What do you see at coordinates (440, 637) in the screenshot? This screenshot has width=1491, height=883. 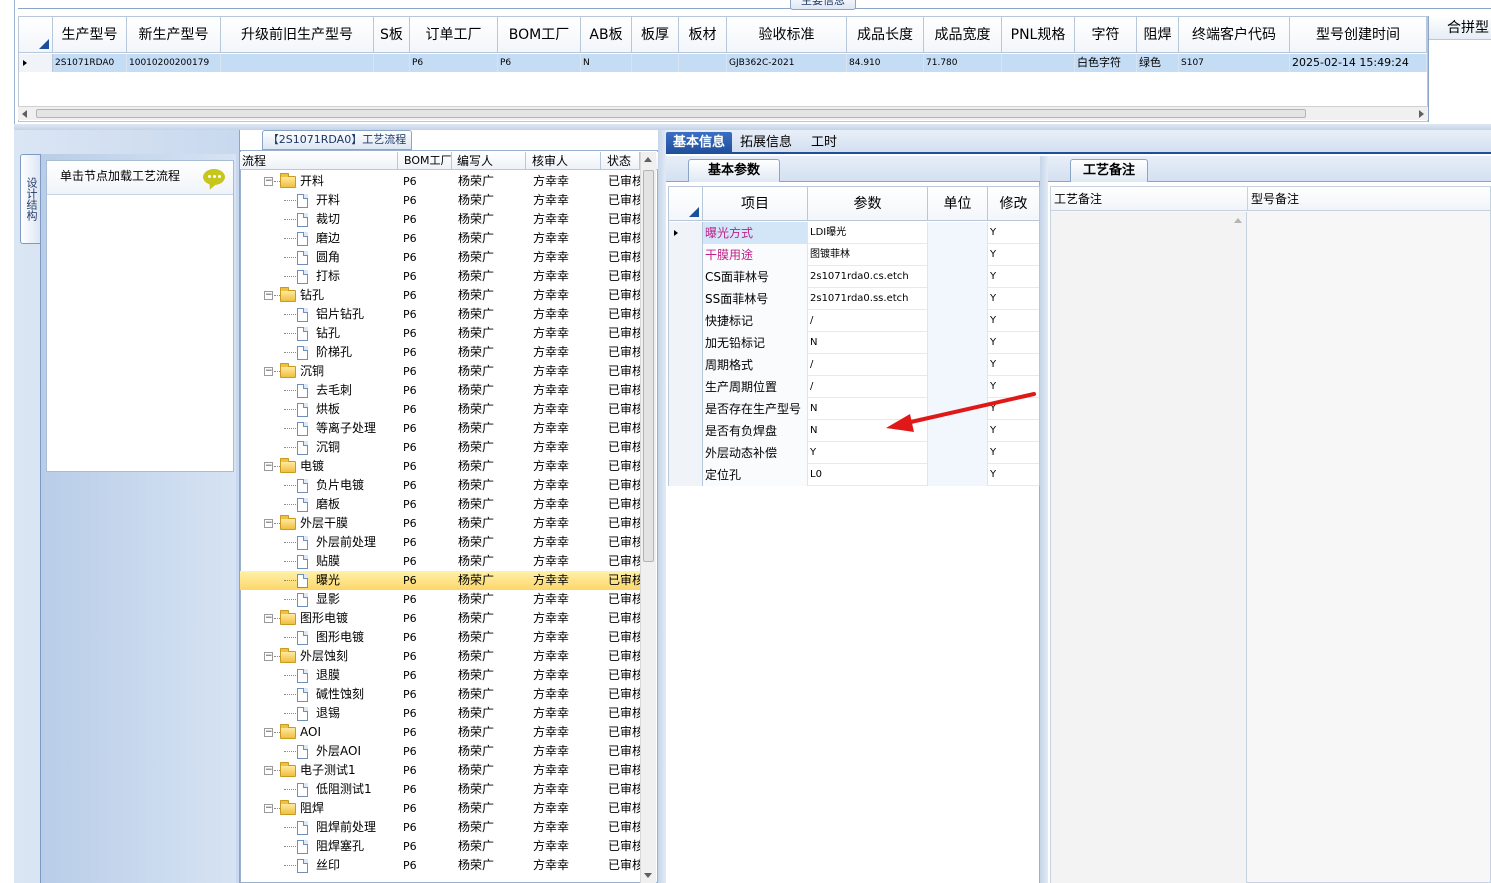 I see `tree-node: 图形电镀 P6 杨荣广 方幸幸 已审核` at bounding box center [440, 637].